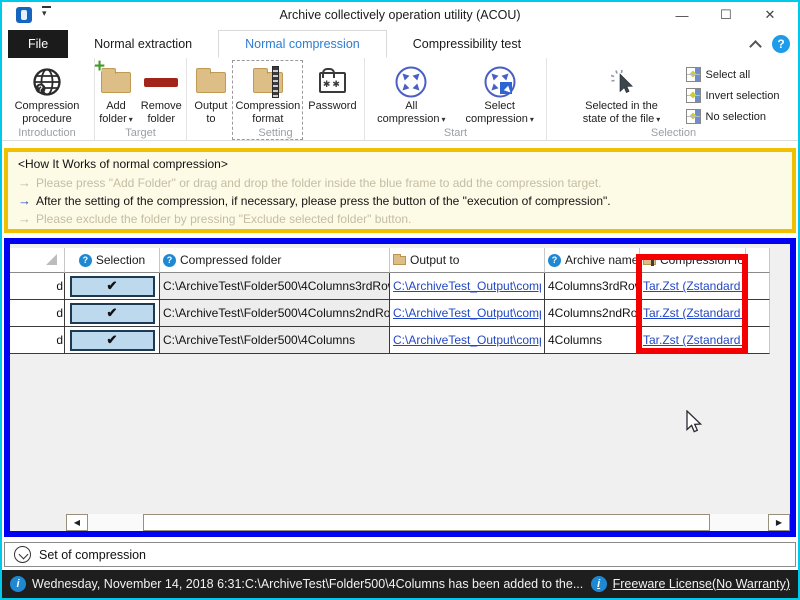  Describe the element at coordinates (211, 119) in the screenshot. I see `button-label: to` at that location.